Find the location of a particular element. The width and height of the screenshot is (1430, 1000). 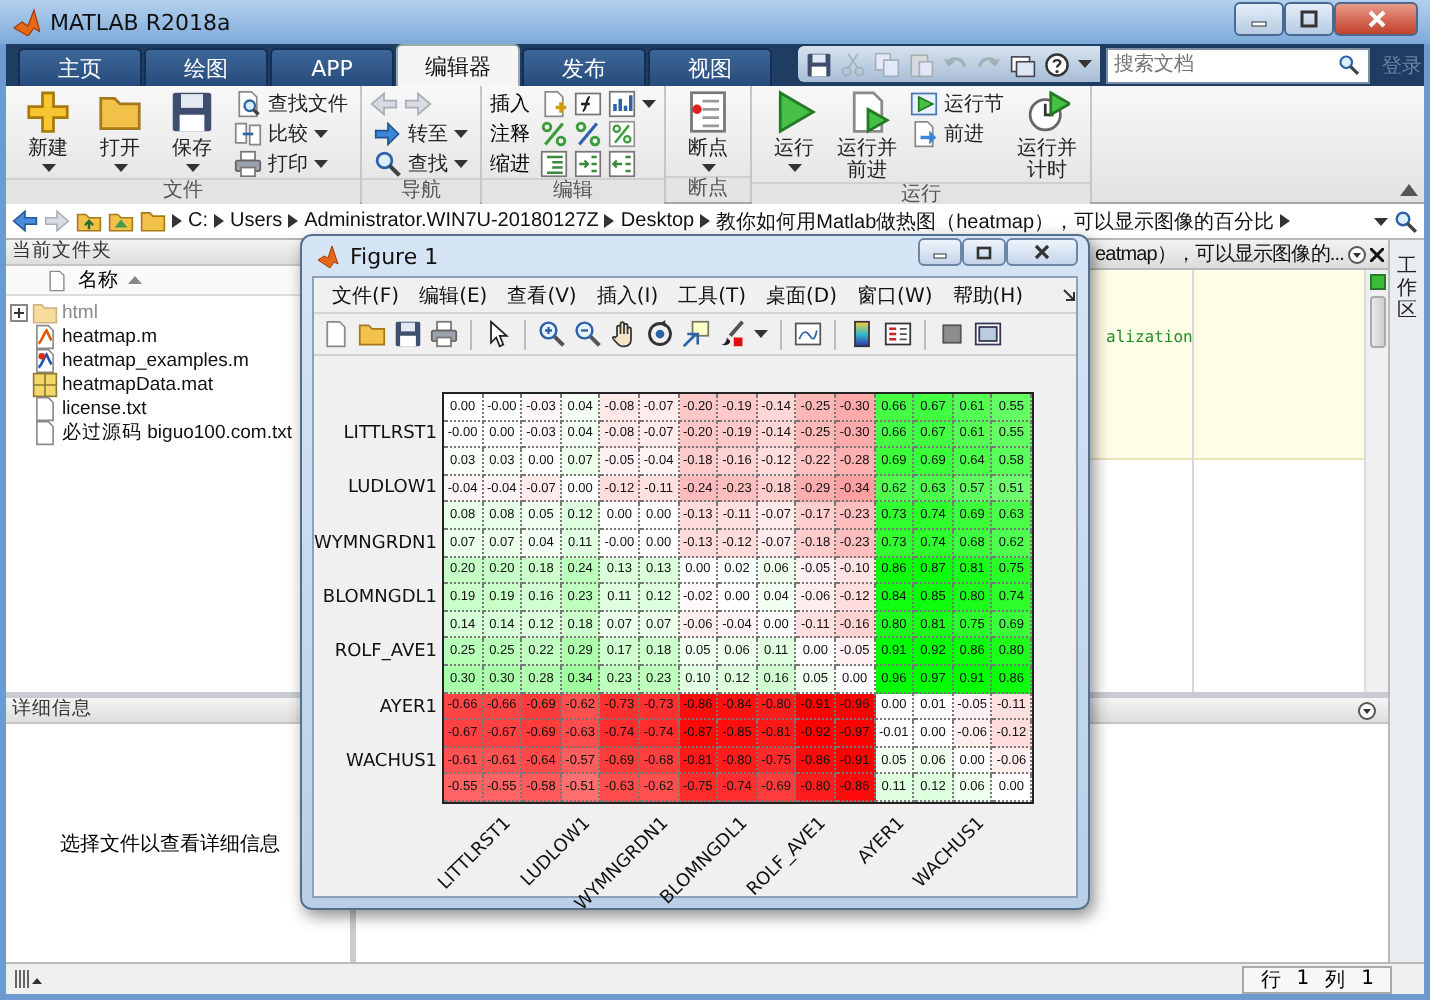

ribbon-tab: 编辑器 is located at coordinates (458, 65).